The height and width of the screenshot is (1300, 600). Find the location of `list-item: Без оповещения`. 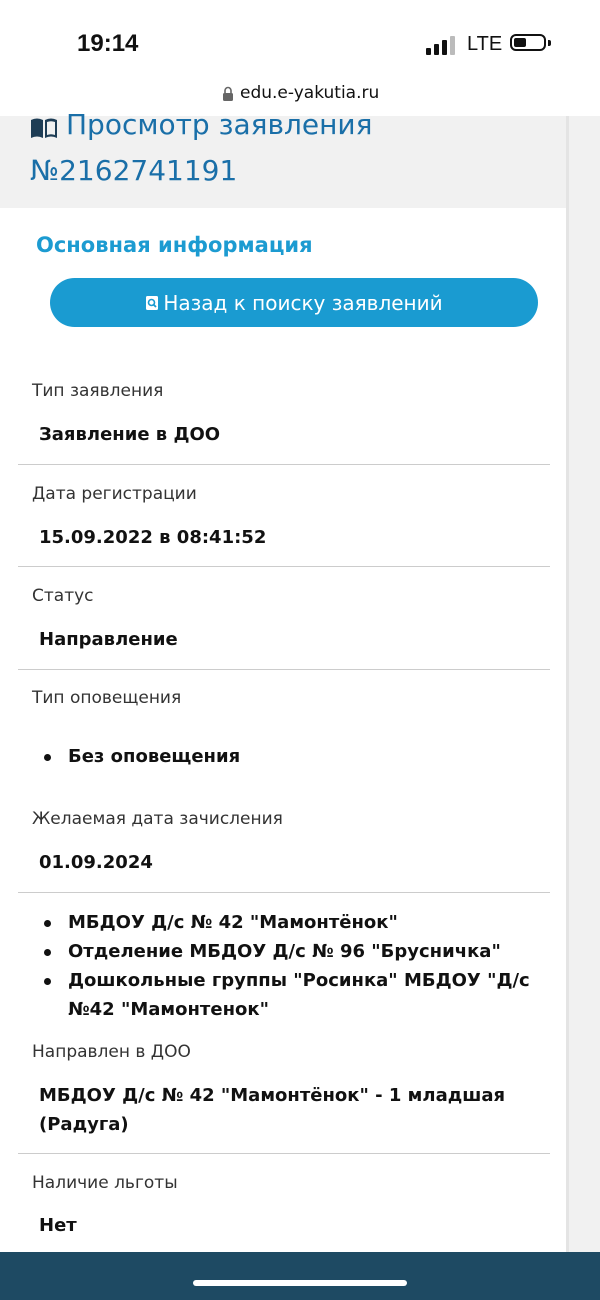

list-item: Без оповещения is located at coordinates (274, 756).